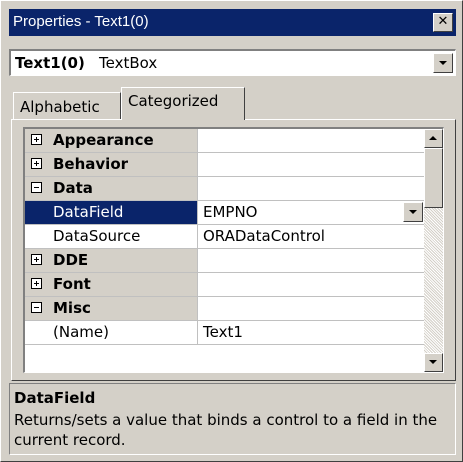 The width and height of the screenshot is (463, 462). Describe the element at coordinates (433, 178) in the screenshot. I see `scroll-thumb` at that location.